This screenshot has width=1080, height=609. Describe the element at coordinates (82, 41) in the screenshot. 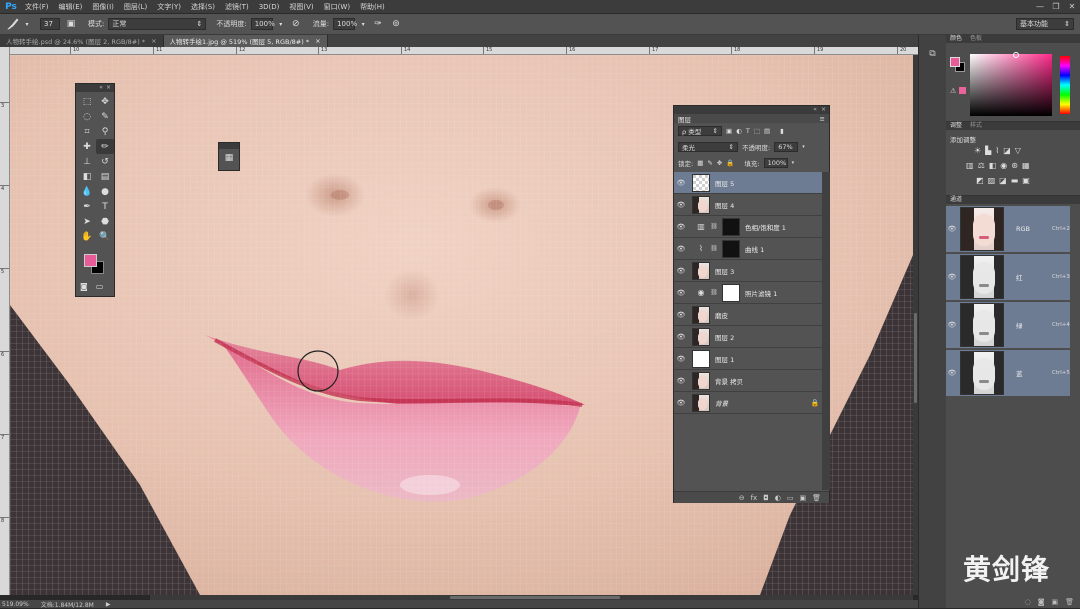

I see `tab-document-psd: 人物转手绘.psd @ 24.6% (图层 2, RGB/8#) * ×` at that location.